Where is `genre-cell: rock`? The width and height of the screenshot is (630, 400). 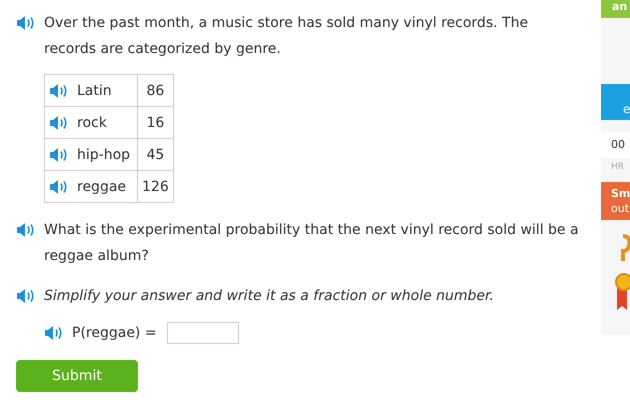
genre-cell: rock is located at coordinates (91, 122).